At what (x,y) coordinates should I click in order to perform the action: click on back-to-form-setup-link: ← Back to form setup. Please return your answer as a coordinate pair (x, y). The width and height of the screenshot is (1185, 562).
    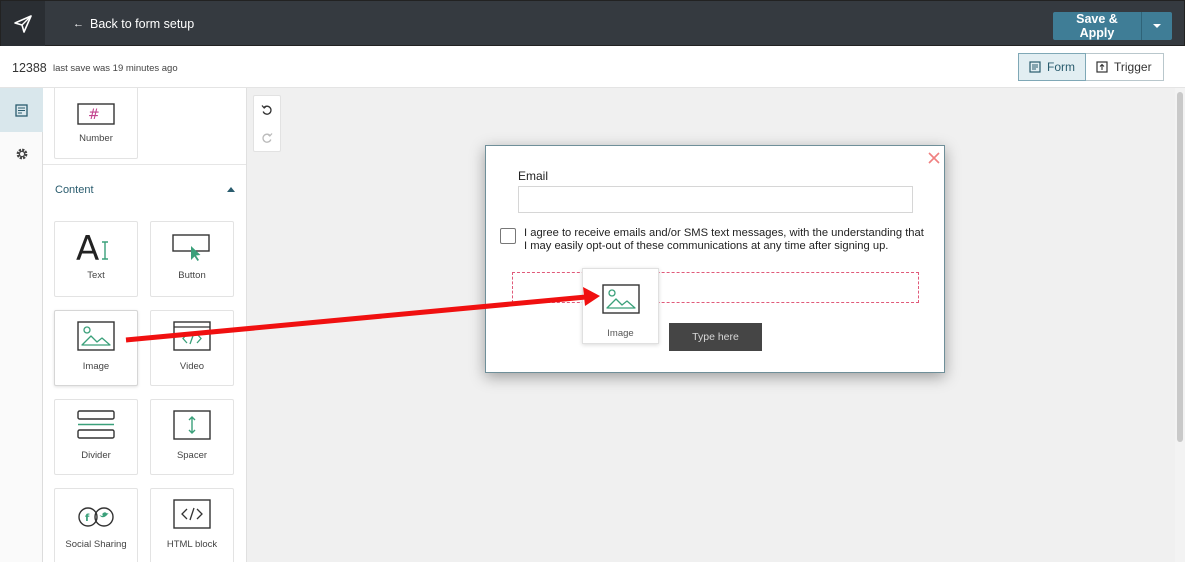
    Looking at the image, I should click on (133, 24).